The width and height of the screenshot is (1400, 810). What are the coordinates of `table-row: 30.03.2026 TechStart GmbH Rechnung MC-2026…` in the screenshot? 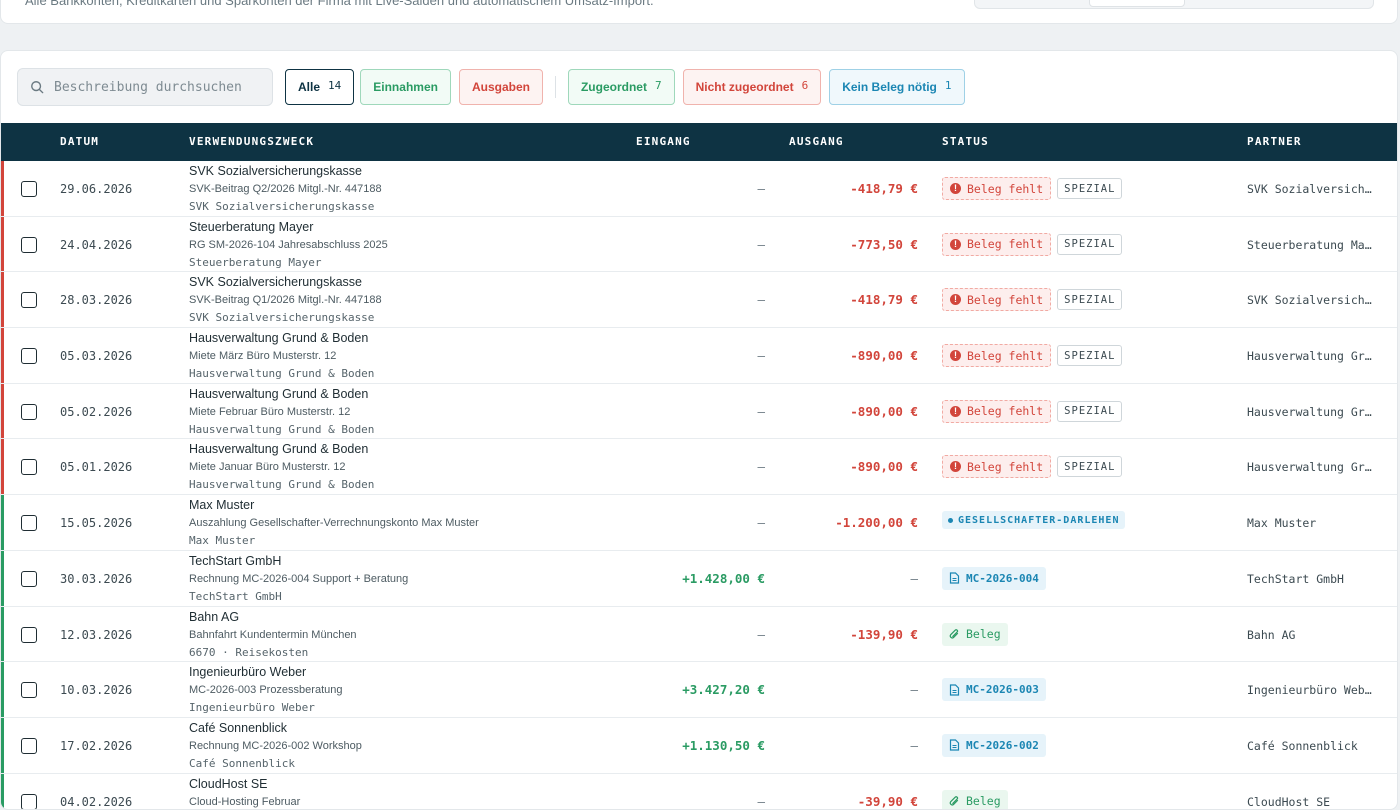 It's located at (699, 578).